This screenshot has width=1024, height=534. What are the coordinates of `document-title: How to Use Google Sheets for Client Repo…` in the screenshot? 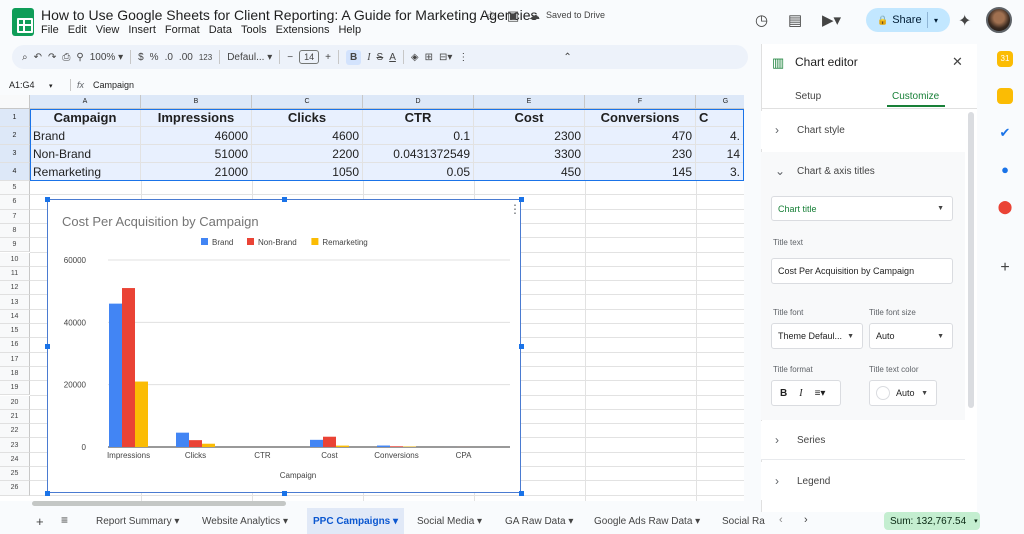 It's located at (289, 15).